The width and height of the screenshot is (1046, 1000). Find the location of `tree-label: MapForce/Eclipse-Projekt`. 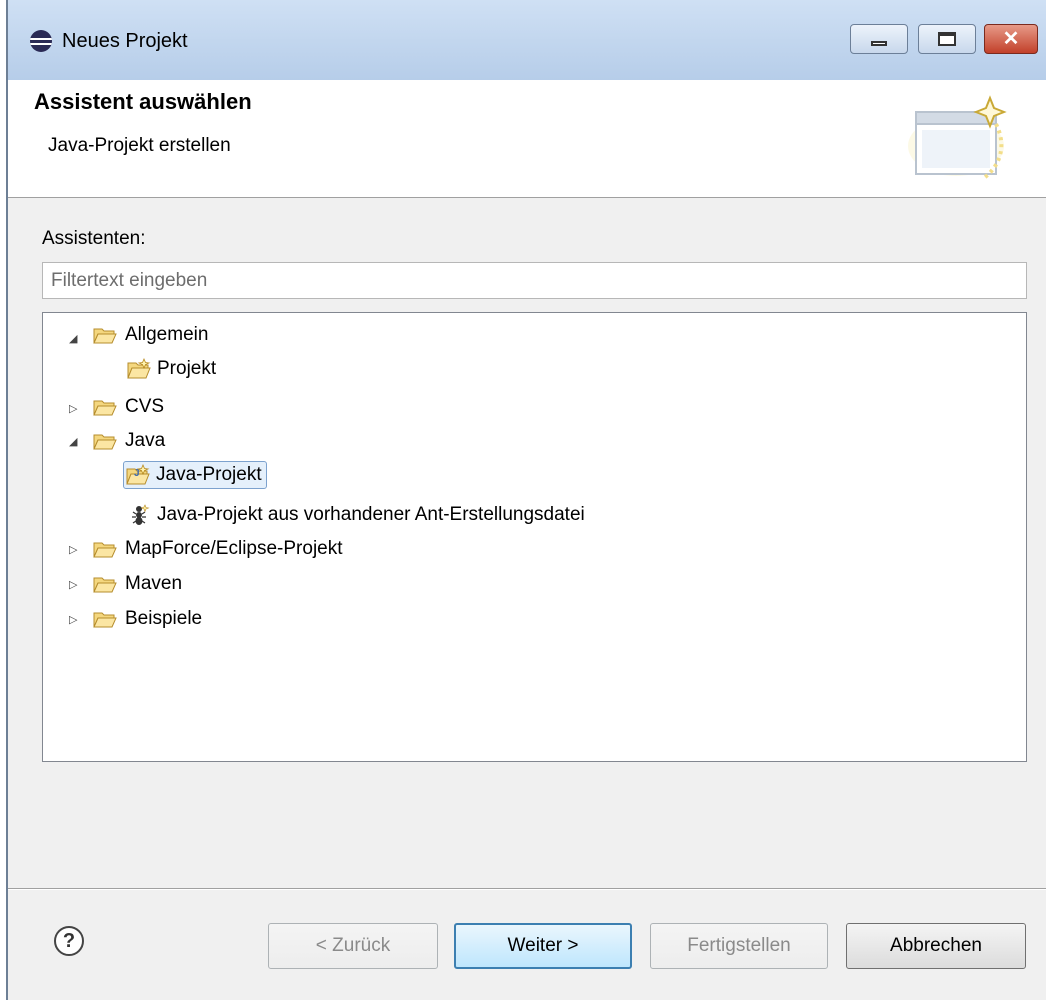

tree-label: MapForce/Eclipse-Projekt is located at coordinates (234, 548).